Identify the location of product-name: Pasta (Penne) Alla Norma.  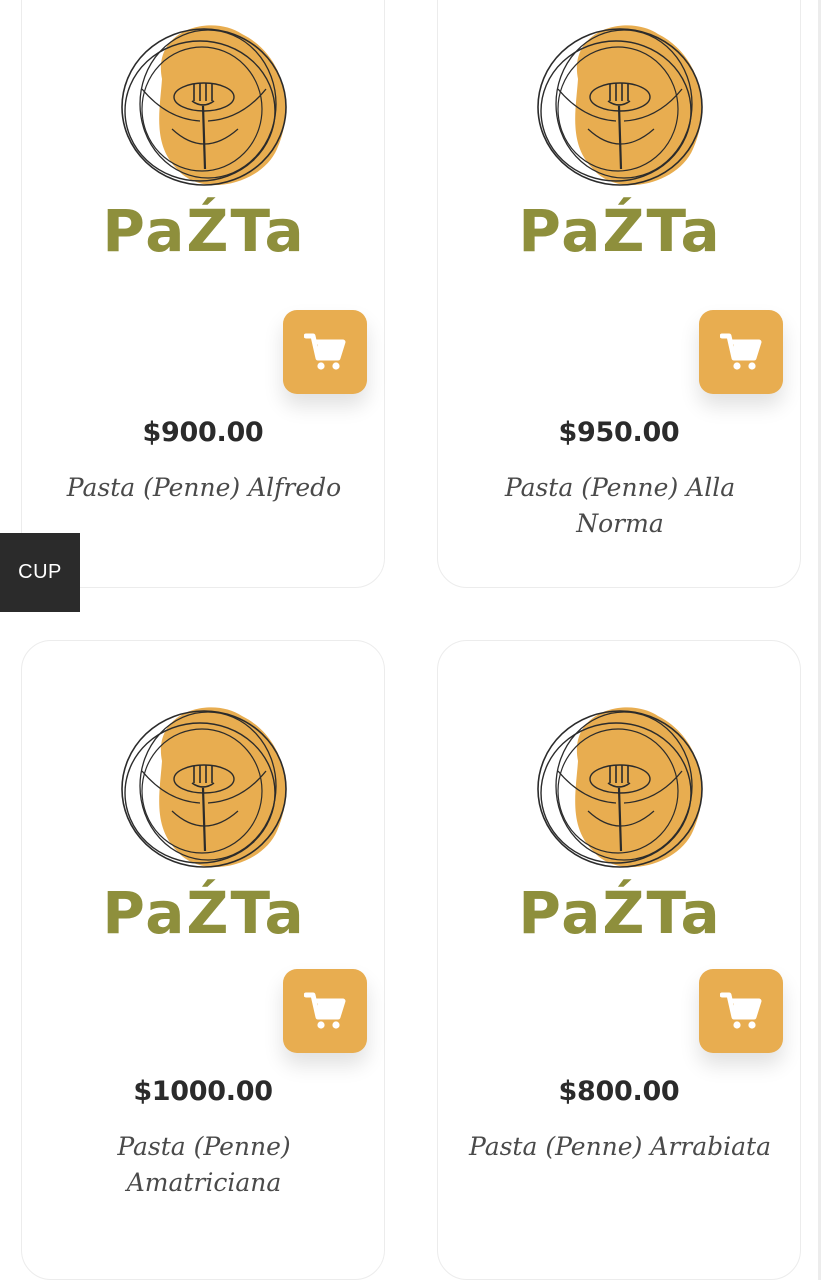
(620, 506).